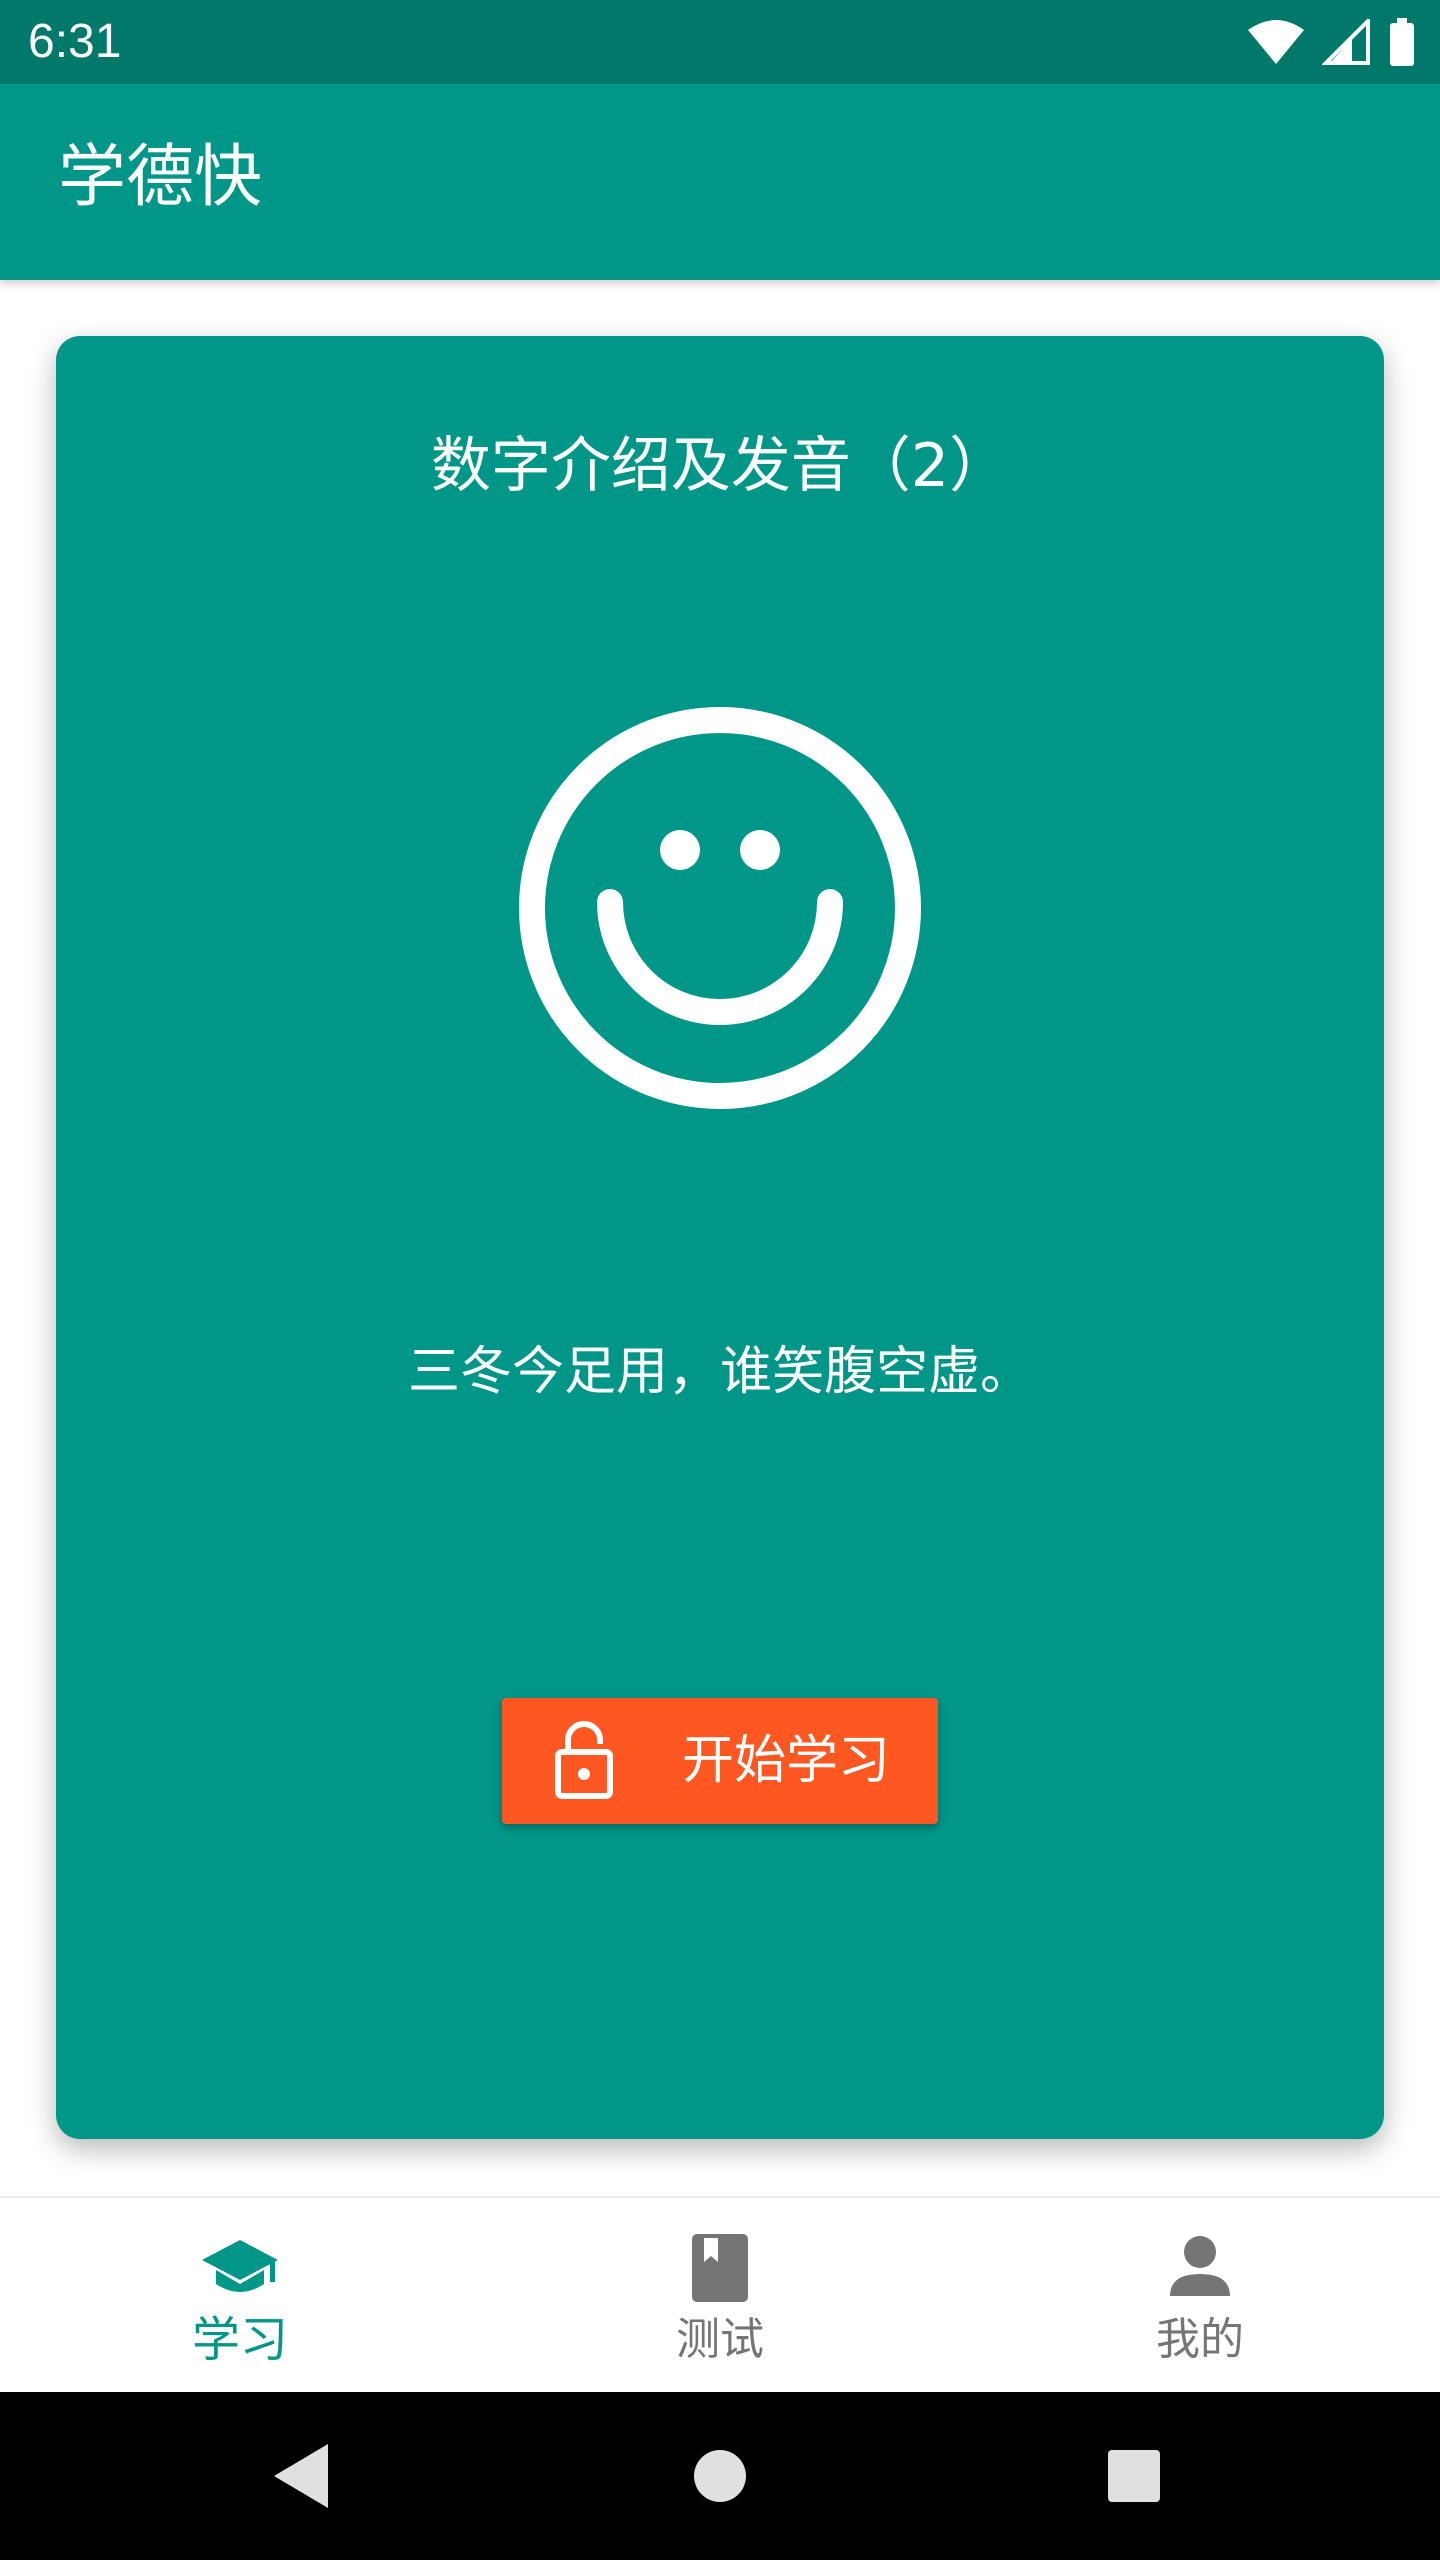 This screenshot has width=1440, height=2560. What do you see at coordinates (160, 177) in the screenshot?
I see `app-title: 学德快` at bounding box center [160, 177].